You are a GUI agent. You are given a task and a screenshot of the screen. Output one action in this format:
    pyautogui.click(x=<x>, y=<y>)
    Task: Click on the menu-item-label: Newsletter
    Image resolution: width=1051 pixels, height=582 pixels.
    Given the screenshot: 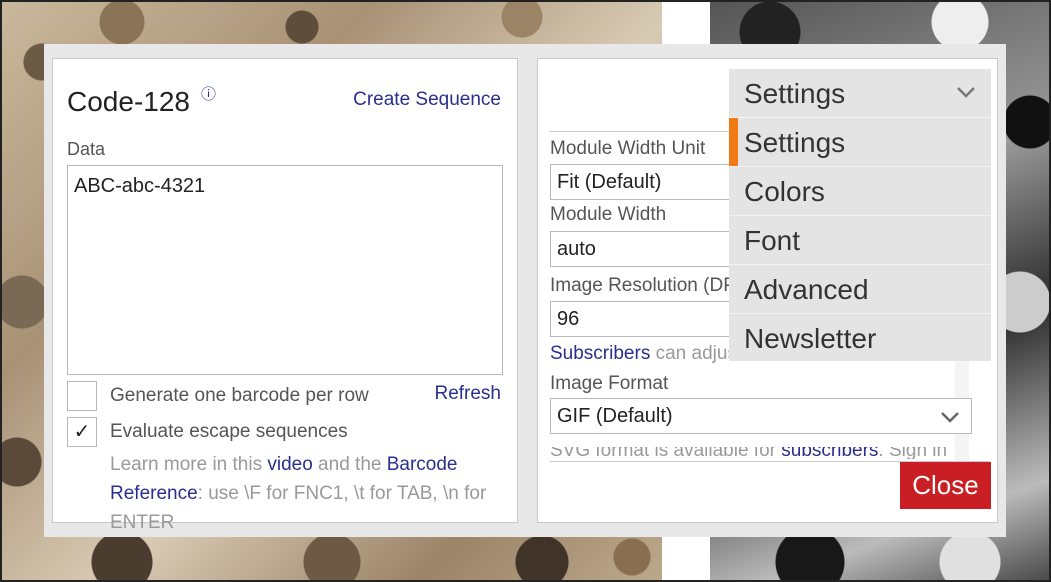 What is the action you would take?
    pyautogui.click(x=810, y=338)
    